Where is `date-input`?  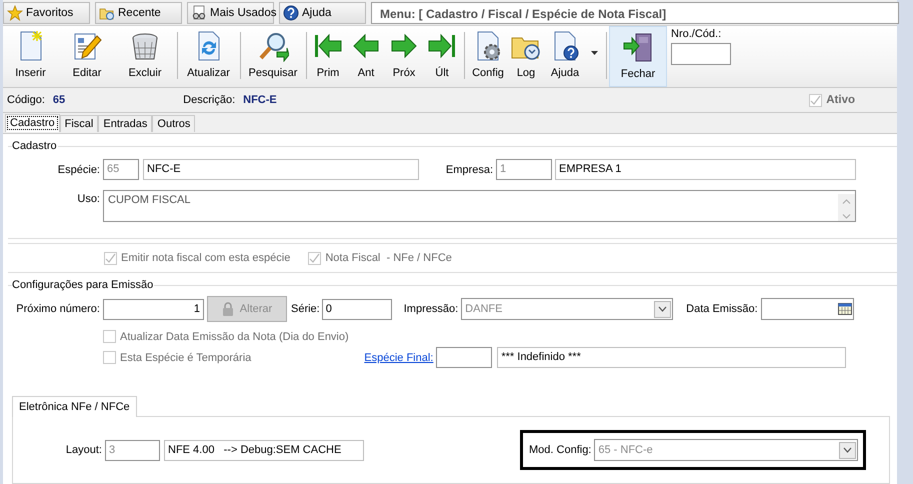
date-input is located at coordinates (807, 309).